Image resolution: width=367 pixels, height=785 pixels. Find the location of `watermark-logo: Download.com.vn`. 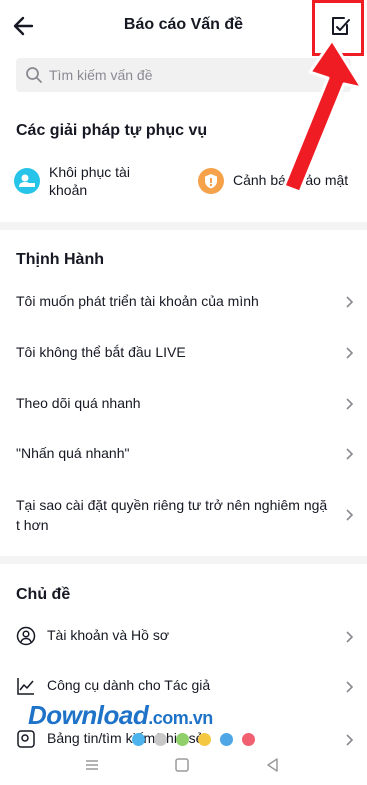

watermark-logo: Download.com.vn is located at coordinates (120, 715).